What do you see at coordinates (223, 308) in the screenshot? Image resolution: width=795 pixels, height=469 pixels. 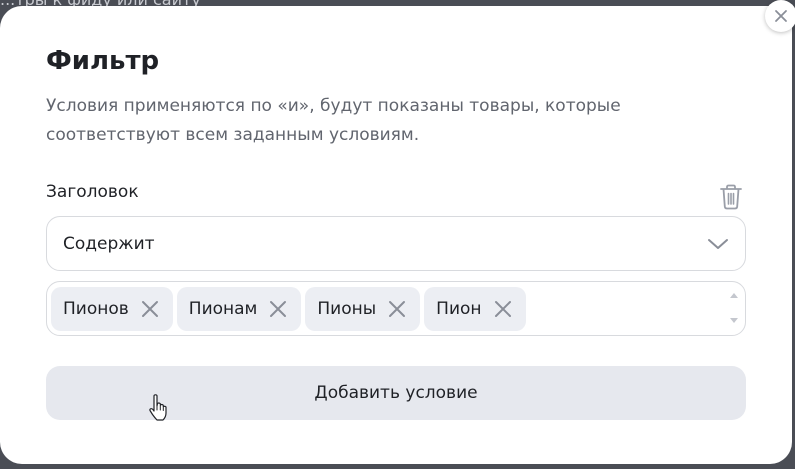 I see `tag-label: Пионам` at bounding box center [223, 308].